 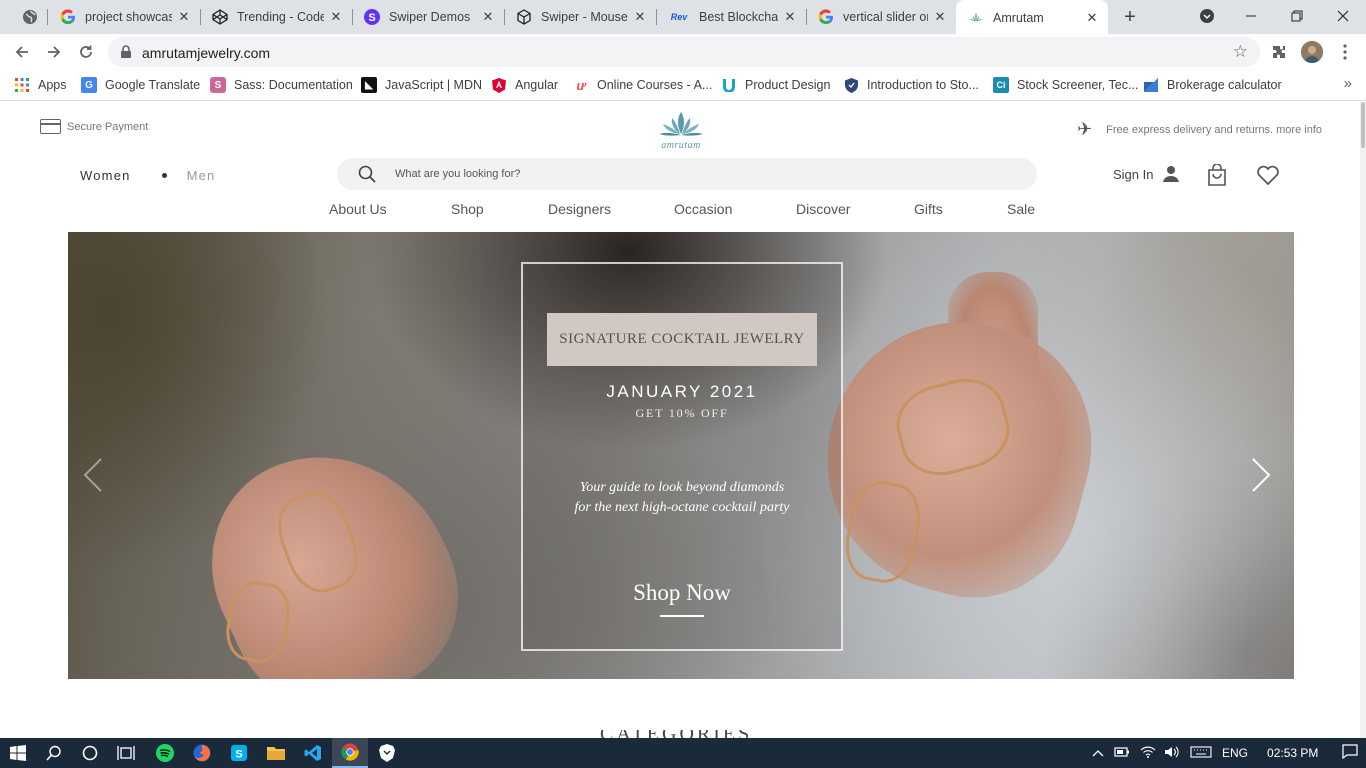 I want to click on browser-toolbar: amrutamjewelry.com ☆, so click(x=683, y=52).